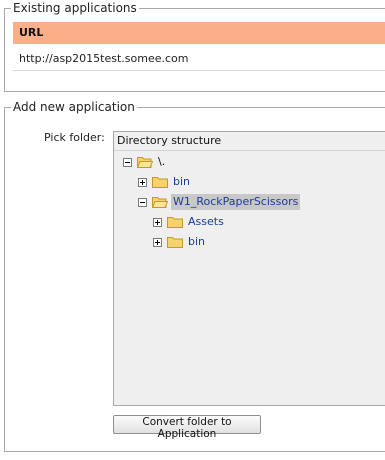  What do you see at coordinates (199, 59) in the screenshot?
I see `table-row: http://asp2015test.somee.com` at bounding box center [199, 59].